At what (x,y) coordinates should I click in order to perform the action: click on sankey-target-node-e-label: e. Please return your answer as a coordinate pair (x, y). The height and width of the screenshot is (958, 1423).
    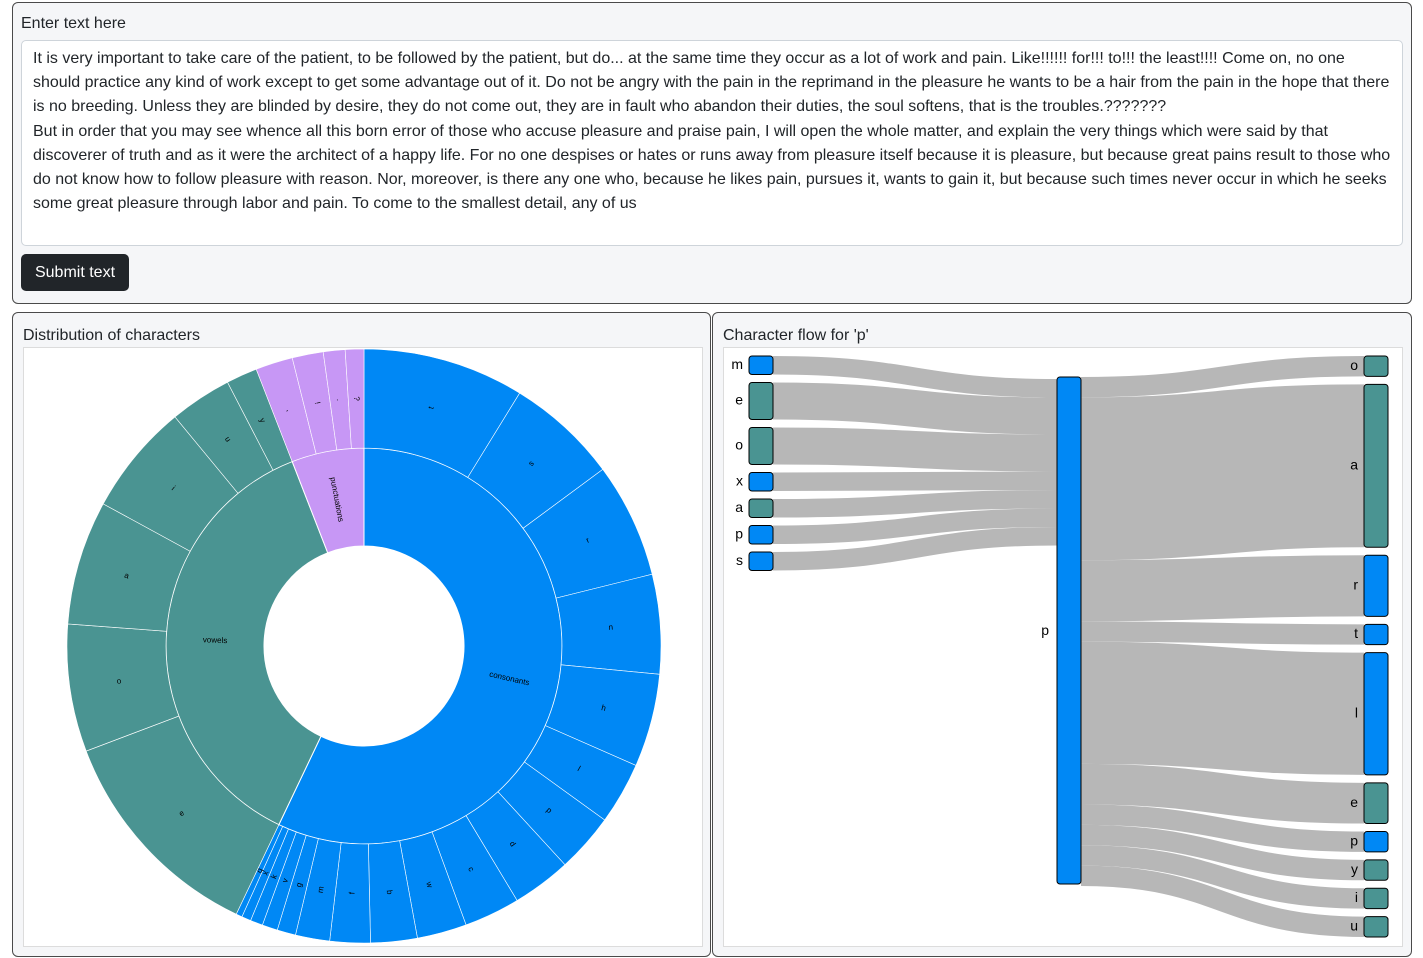
    Looking at the image, I should click on (1354, 802).